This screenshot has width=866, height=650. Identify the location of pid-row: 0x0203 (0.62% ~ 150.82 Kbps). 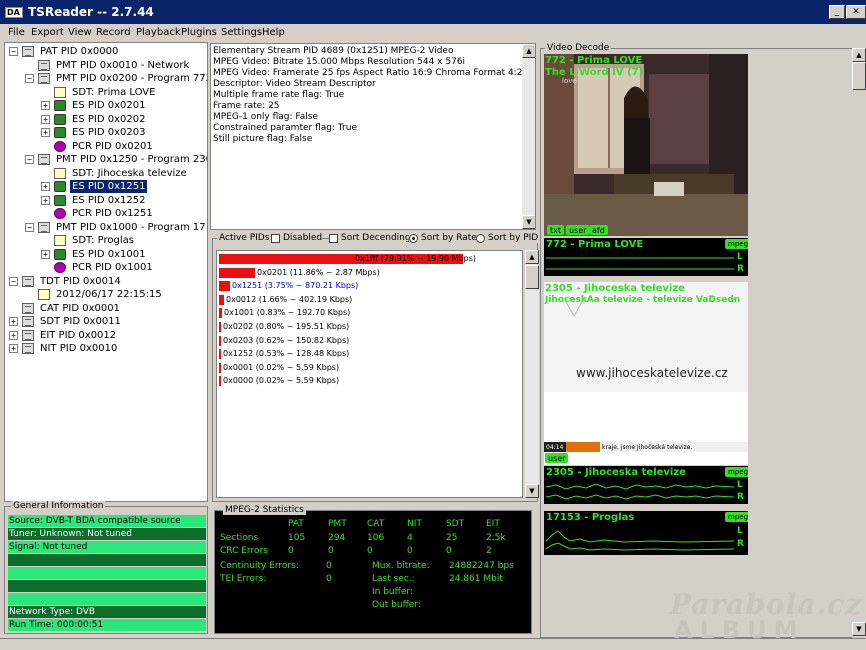
(369, 341).